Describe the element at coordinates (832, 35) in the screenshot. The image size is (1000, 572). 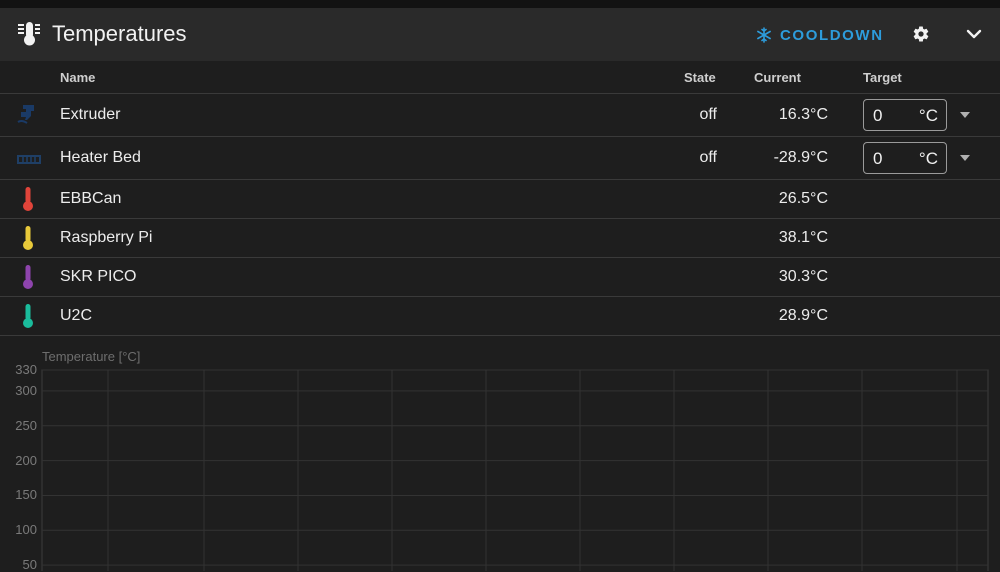
I see `cooldown-label: COOLDOWN` at that location.